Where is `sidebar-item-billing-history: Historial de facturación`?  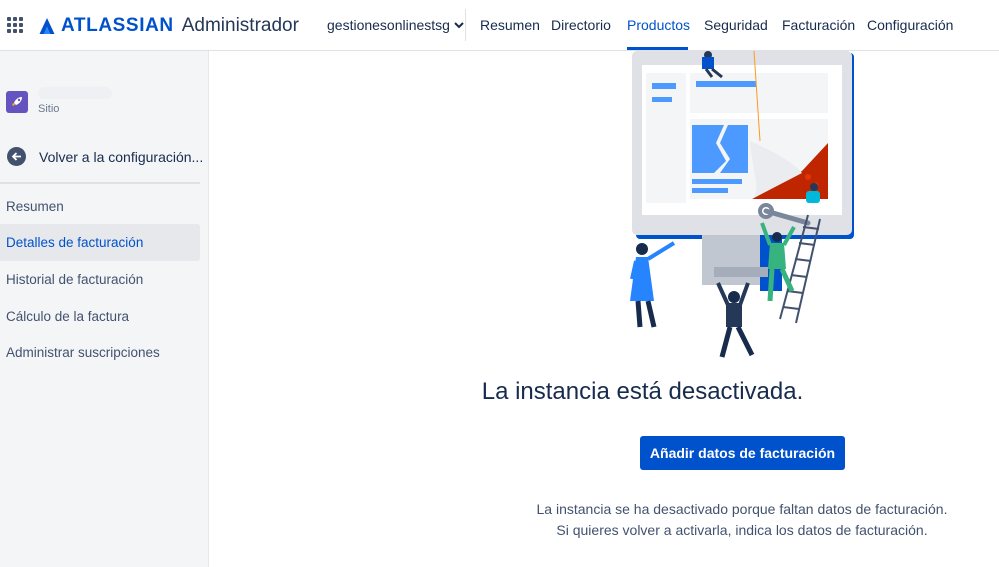 sidebar-item-billing-history: Historial de facturación is located at coordinates (100, 279).